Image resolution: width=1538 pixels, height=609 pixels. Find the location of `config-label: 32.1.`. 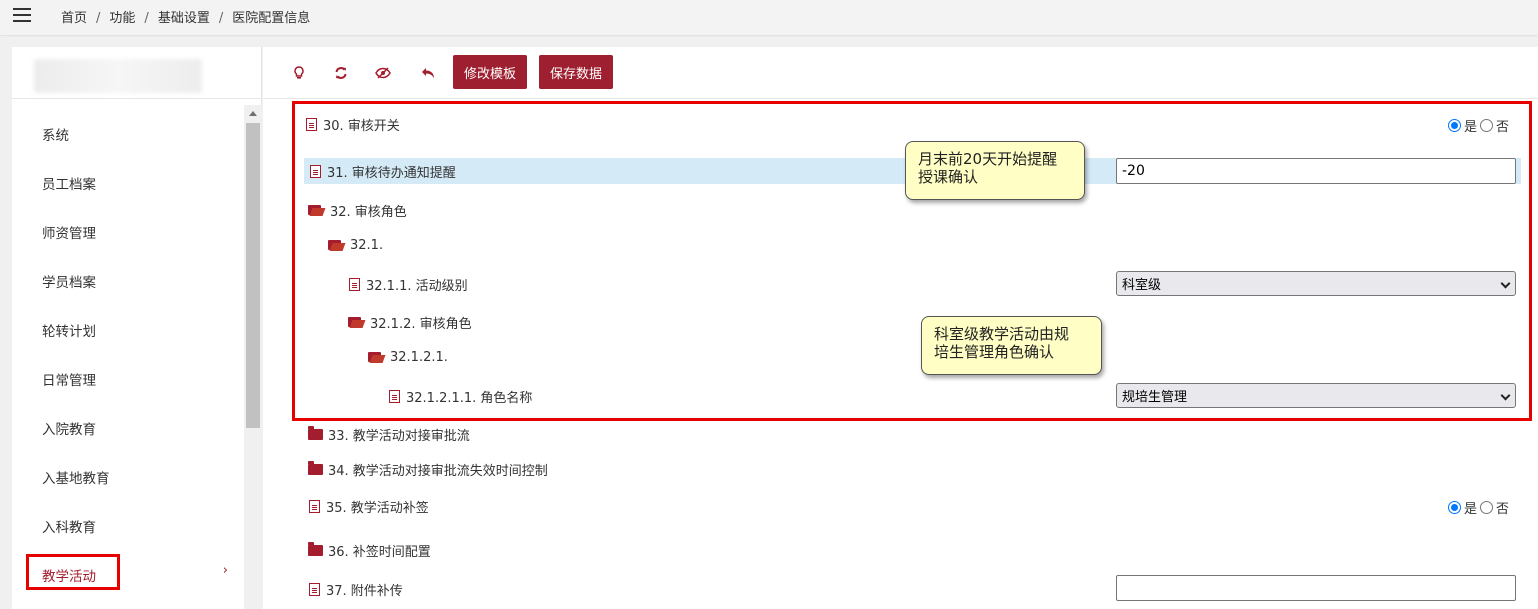

config-label: 32.1. is located at coordinates (367, 245).